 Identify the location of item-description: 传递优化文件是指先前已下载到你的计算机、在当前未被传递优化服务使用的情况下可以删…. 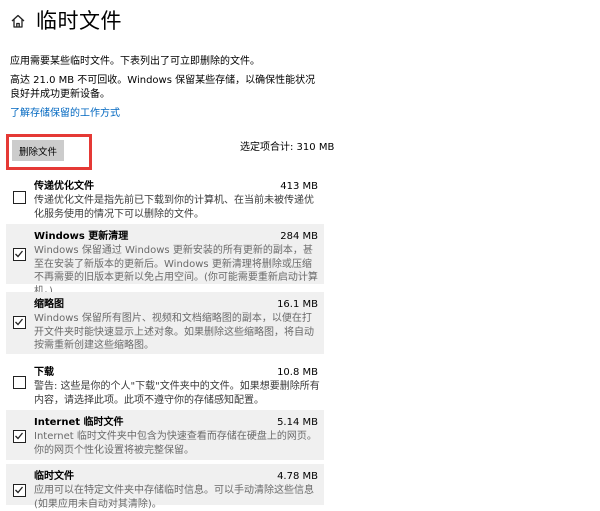
(174, 207).